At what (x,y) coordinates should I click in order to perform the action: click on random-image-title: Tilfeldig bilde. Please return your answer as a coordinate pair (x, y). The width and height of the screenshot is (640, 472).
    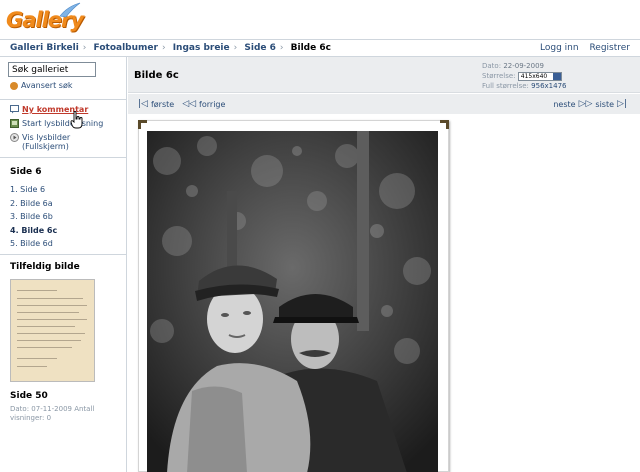
    Looking at the image, I should click on (45, 267).